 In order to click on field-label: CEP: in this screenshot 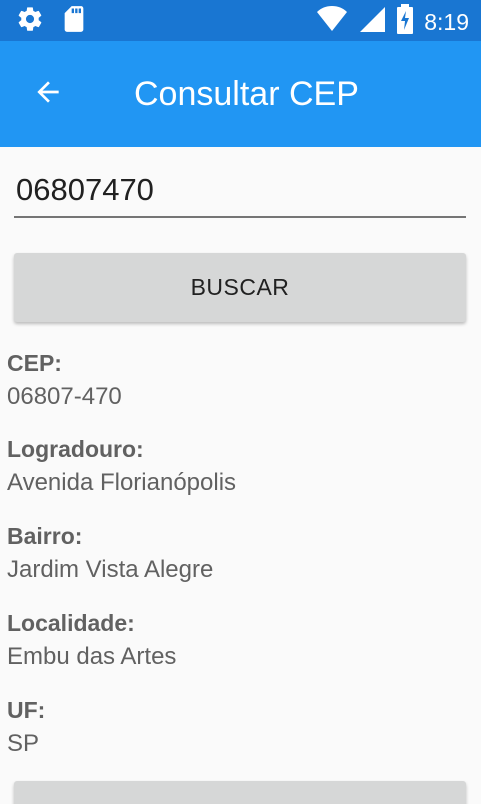, I will do `click(34, 363)`.